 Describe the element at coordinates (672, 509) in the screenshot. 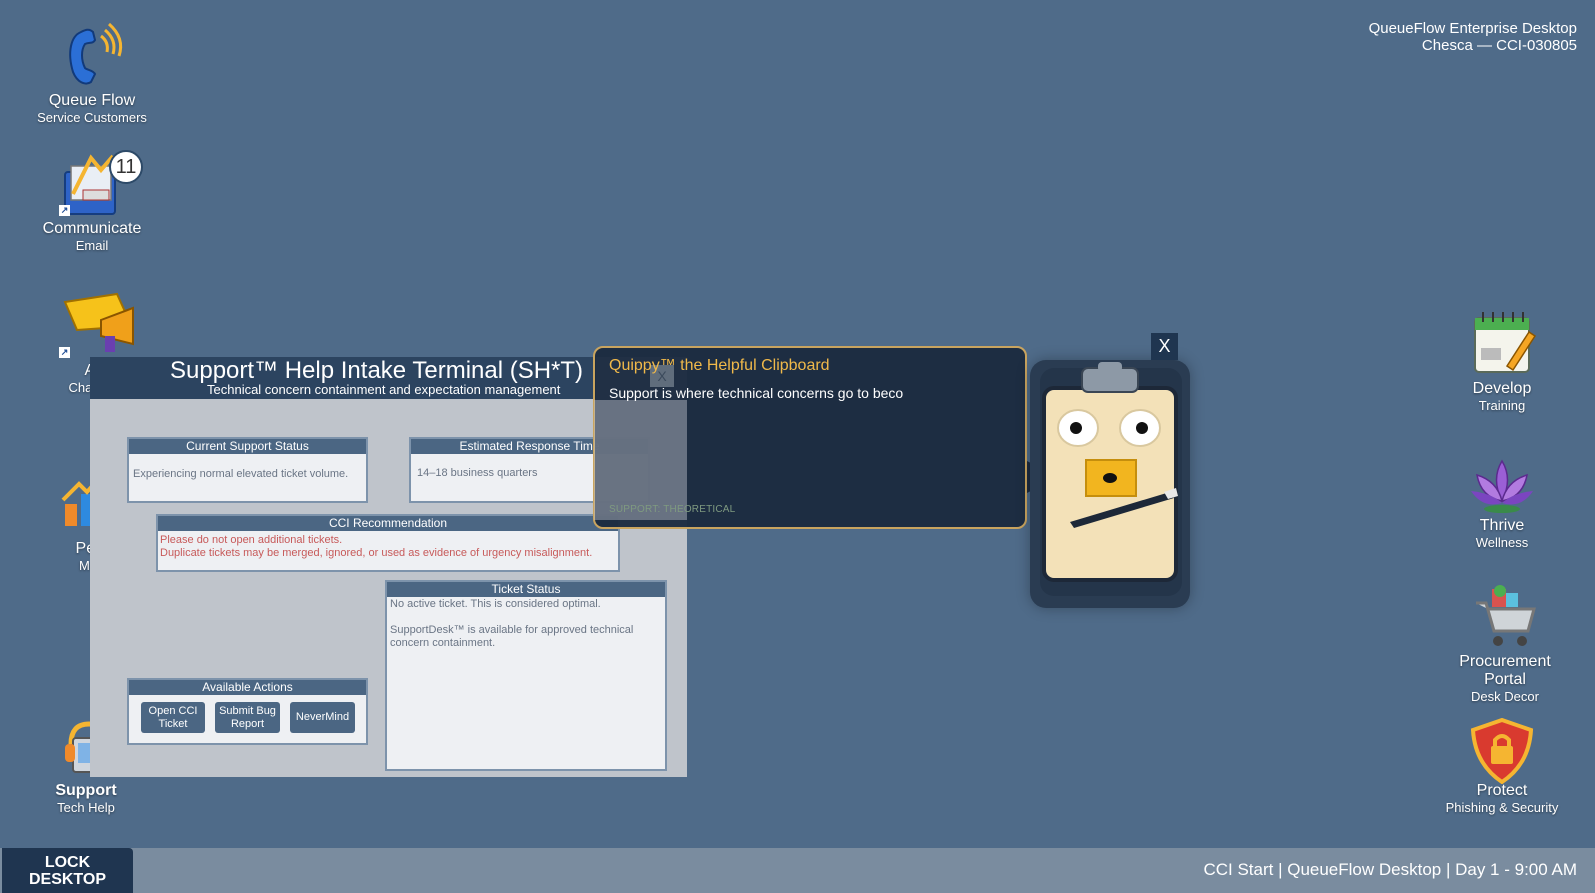

I see `assistant-footer: SUPPORT: THEORETICAL` at that location.